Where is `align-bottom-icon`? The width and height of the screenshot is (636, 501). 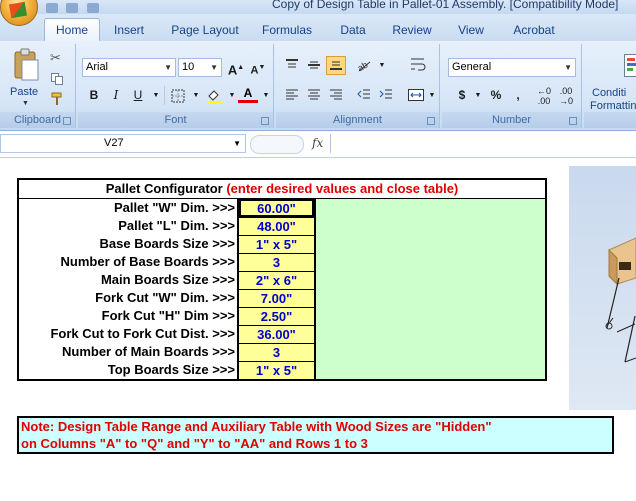 align-bottom-icon is located at coordinates (336, 65).